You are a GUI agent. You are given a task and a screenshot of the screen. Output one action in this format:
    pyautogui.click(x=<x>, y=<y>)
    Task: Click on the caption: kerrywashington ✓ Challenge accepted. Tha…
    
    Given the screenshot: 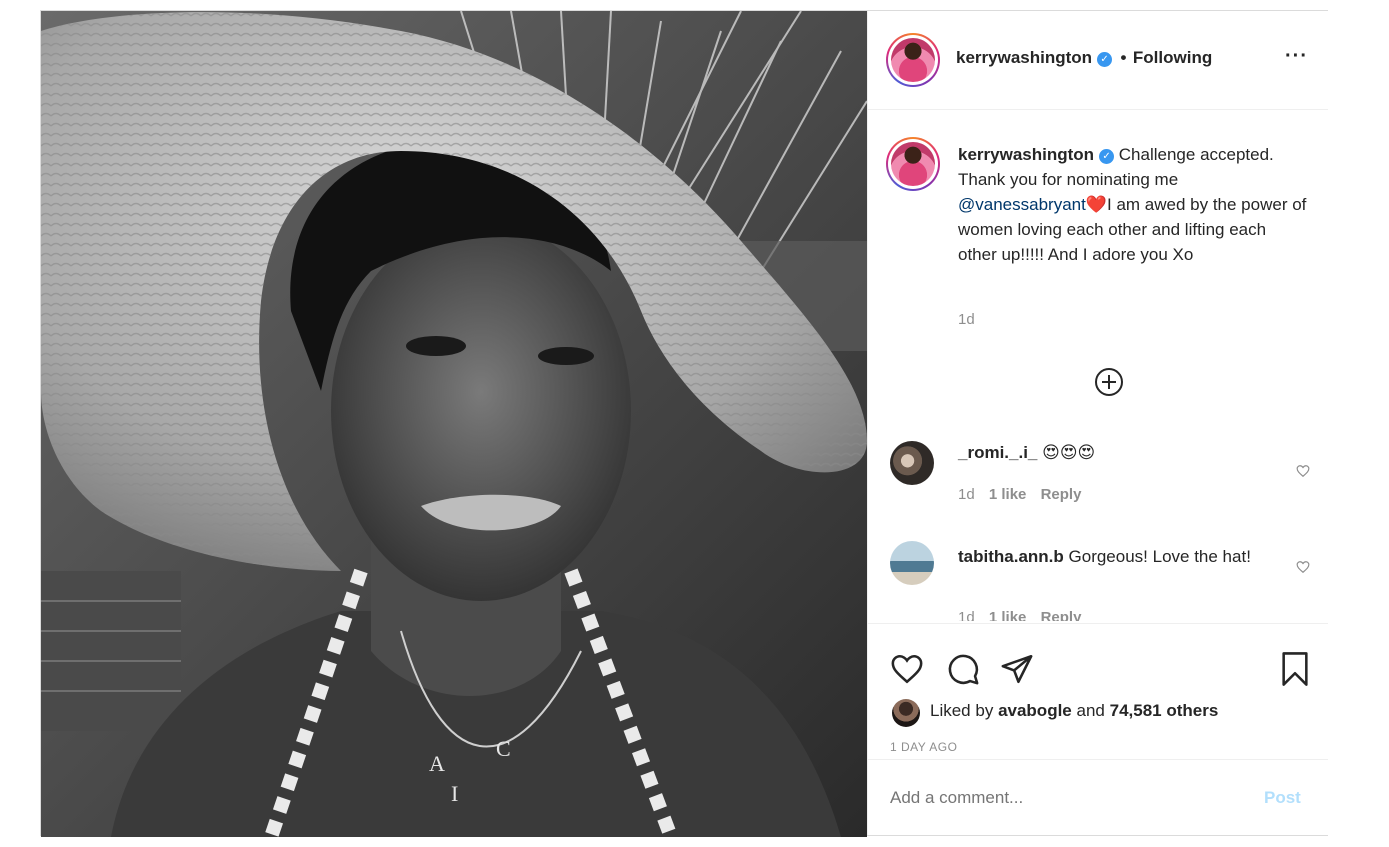 What is the action you would take?
    pyautogui.click(x=1133, y=204)
    